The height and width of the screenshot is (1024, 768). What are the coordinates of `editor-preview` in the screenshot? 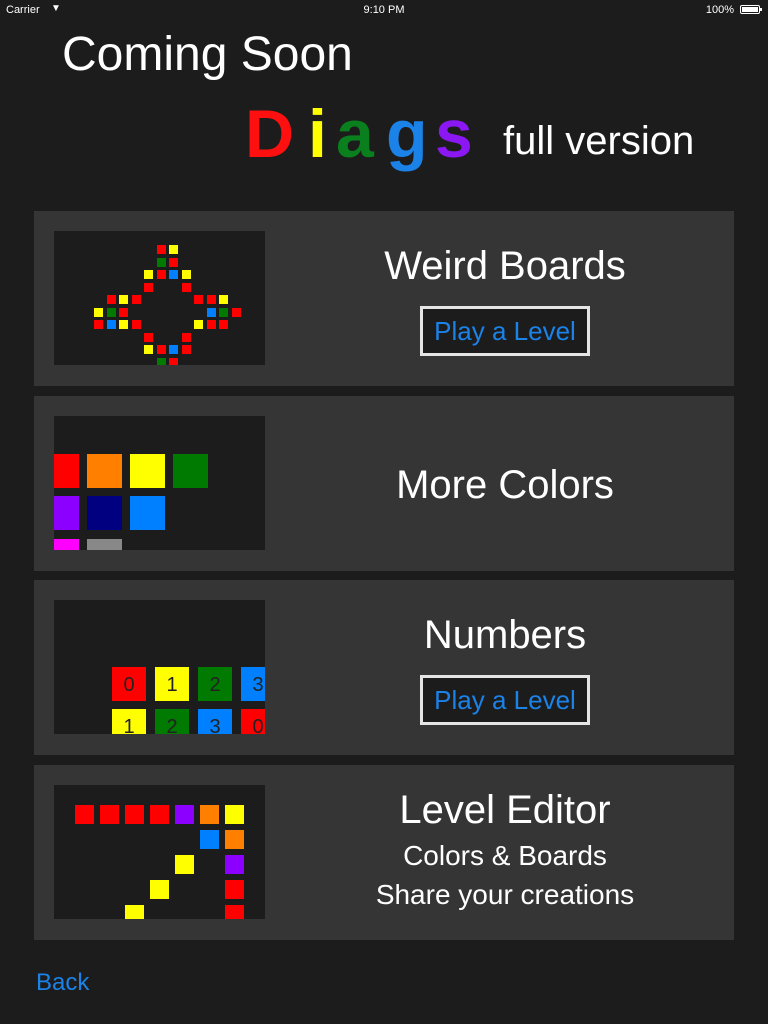 It's located at (159, 852).